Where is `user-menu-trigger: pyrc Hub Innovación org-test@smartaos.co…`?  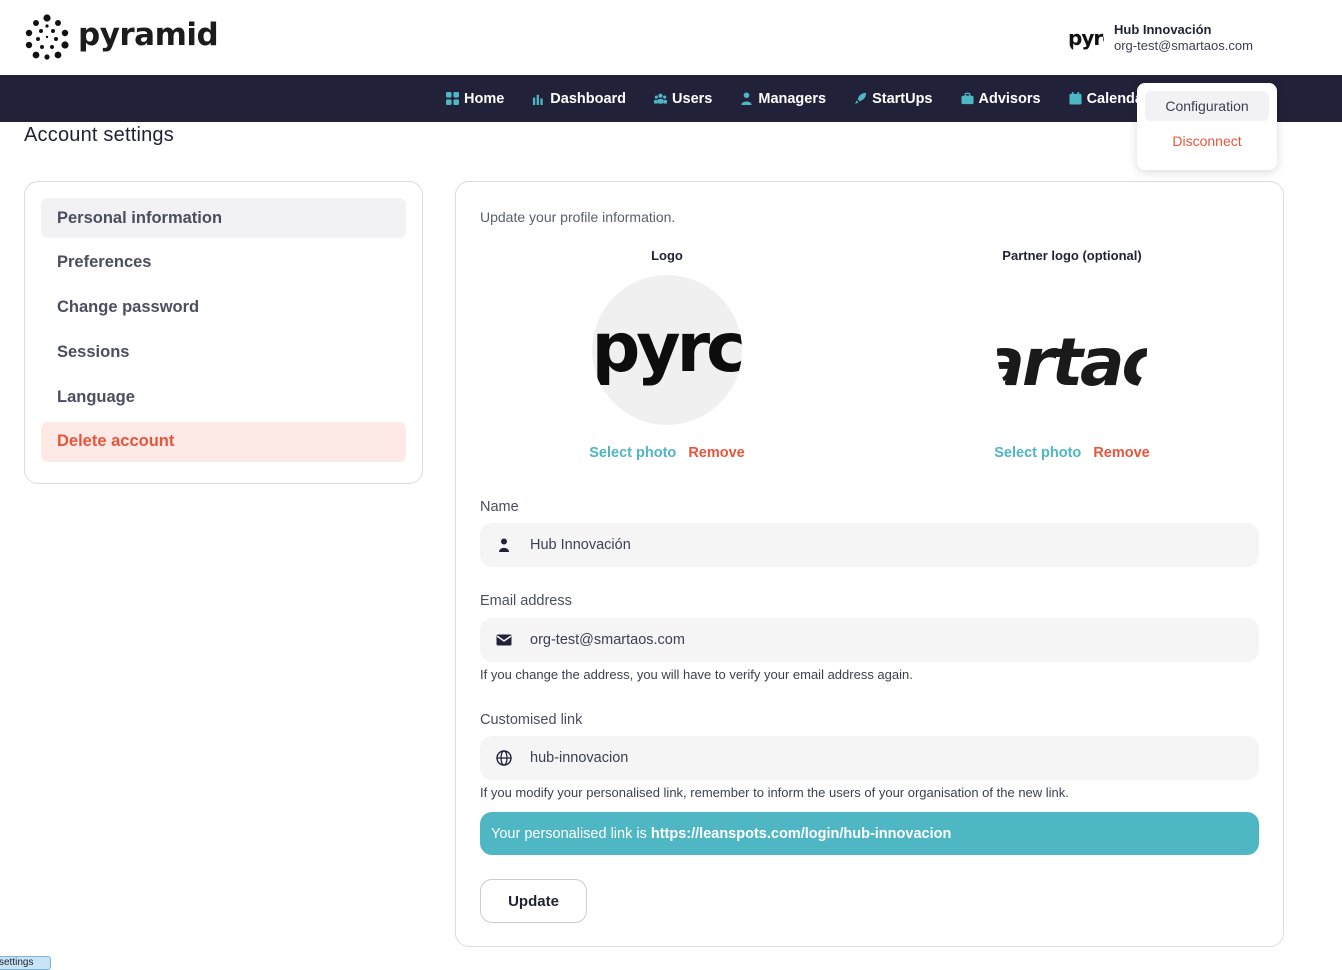 user-menu-trigger: pyrc Hub Innovación org-test@smartaos.co… is located at coordinates (1160, 38).